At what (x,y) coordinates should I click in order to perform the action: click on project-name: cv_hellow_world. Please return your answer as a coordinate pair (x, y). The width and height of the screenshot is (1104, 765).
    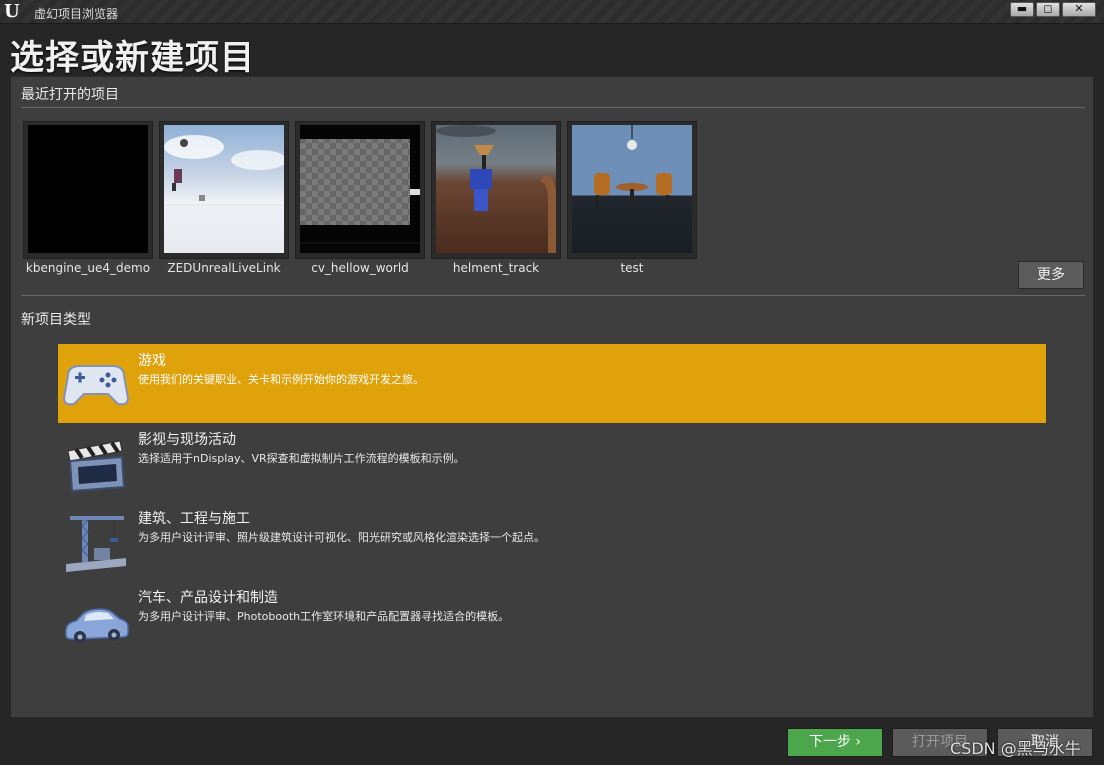
    Looking at the image, I should click on (360, 268).